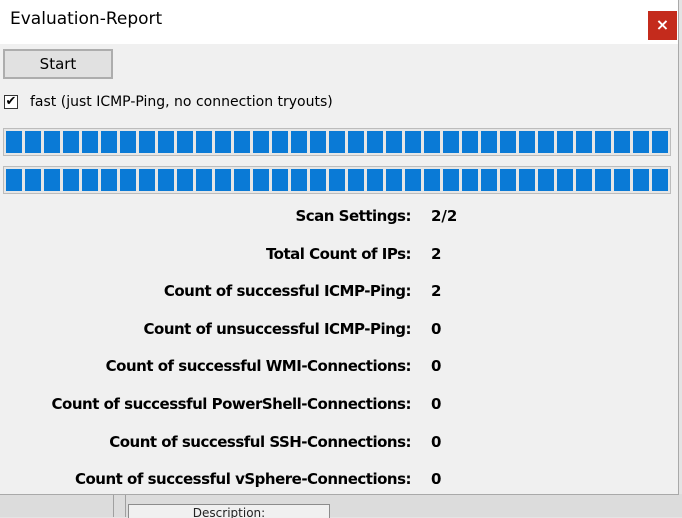 The image size is (682, 518). What do you see at coordinates (58, 64) in the screenshot?
I see `start-button: Start` at bounding box center [58, 64].